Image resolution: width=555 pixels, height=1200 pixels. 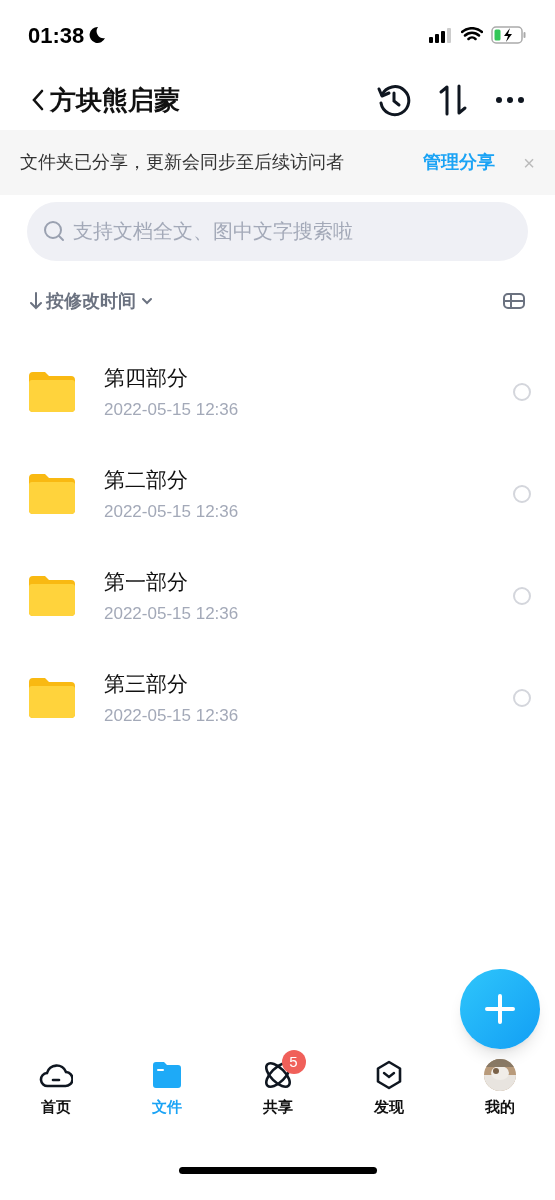 What do you see at coordinates (499, 1094) in the screenshot?
I see `tab-item: 我的` at bounding box center [499, 1094].